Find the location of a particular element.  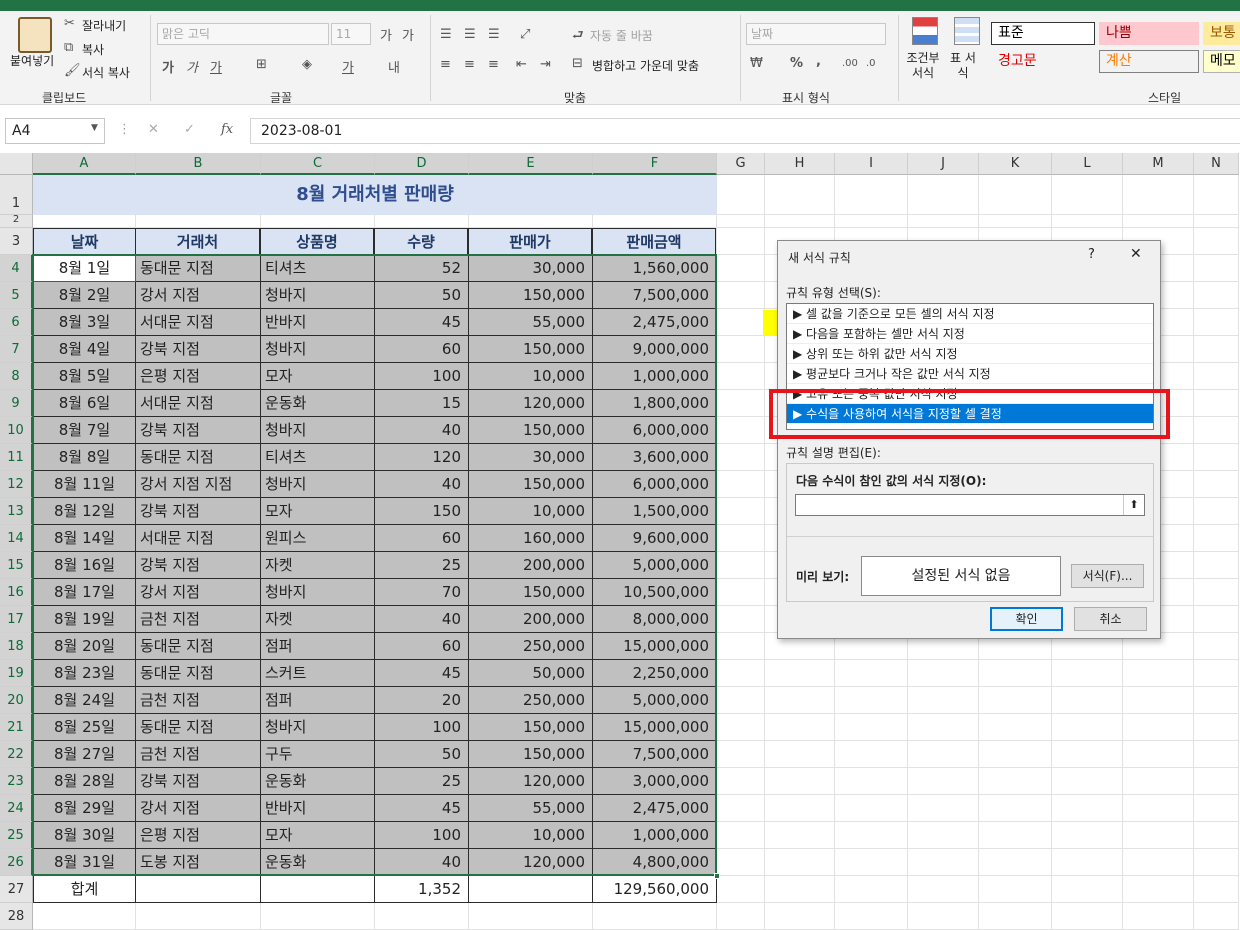

data-cell: 60 is located at coordinates (422, 646).